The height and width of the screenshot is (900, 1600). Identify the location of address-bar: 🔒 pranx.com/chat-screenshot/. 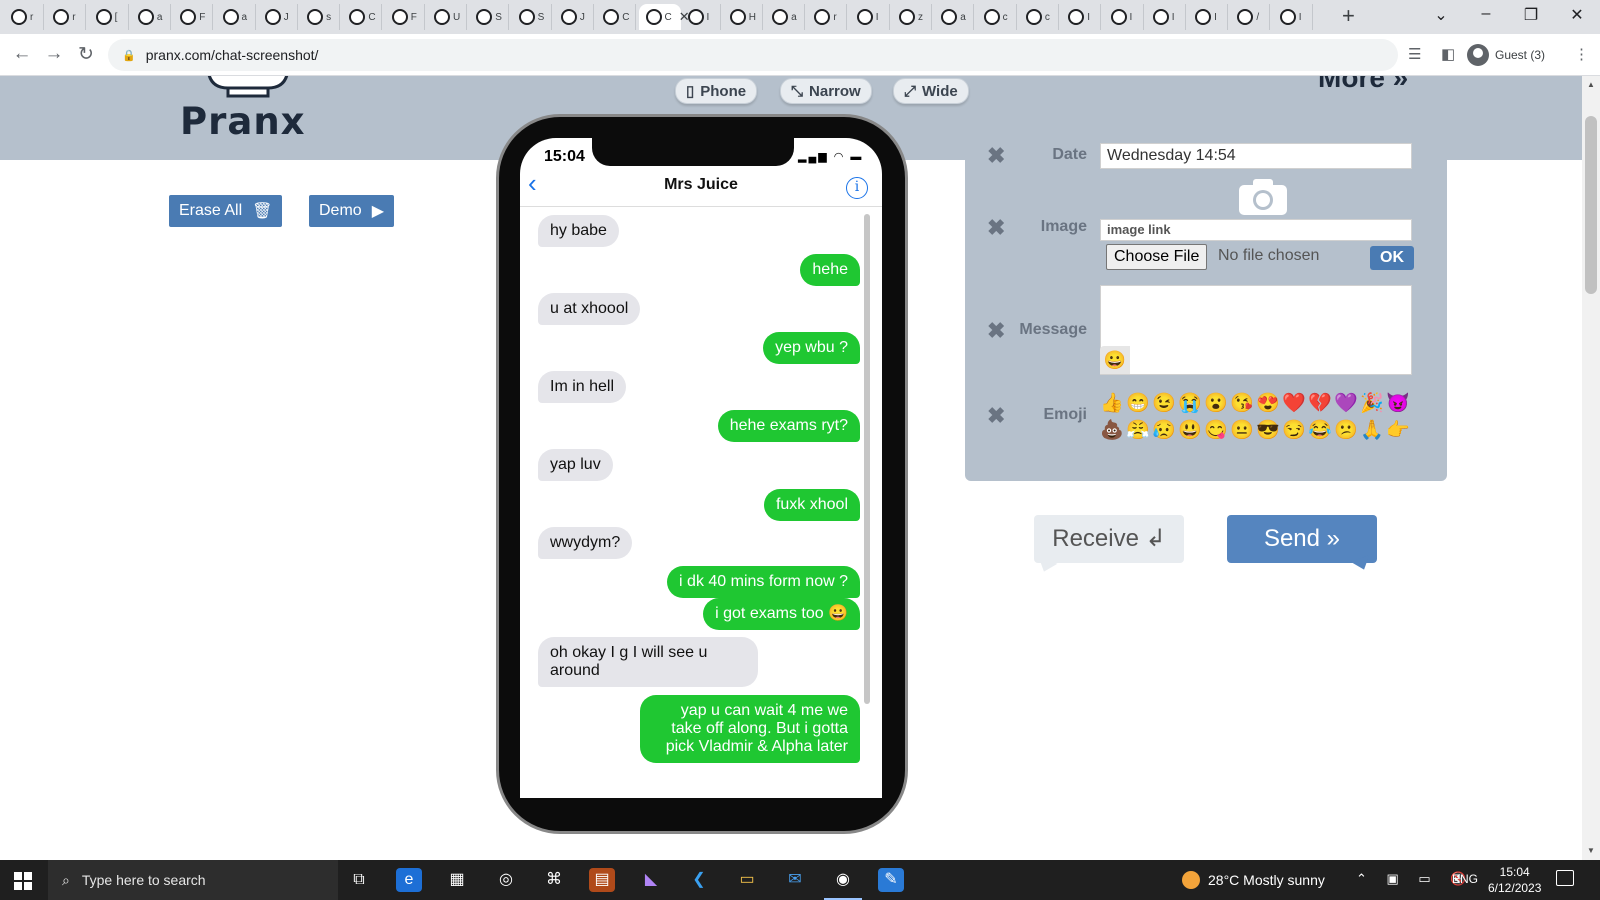
(753, 55).